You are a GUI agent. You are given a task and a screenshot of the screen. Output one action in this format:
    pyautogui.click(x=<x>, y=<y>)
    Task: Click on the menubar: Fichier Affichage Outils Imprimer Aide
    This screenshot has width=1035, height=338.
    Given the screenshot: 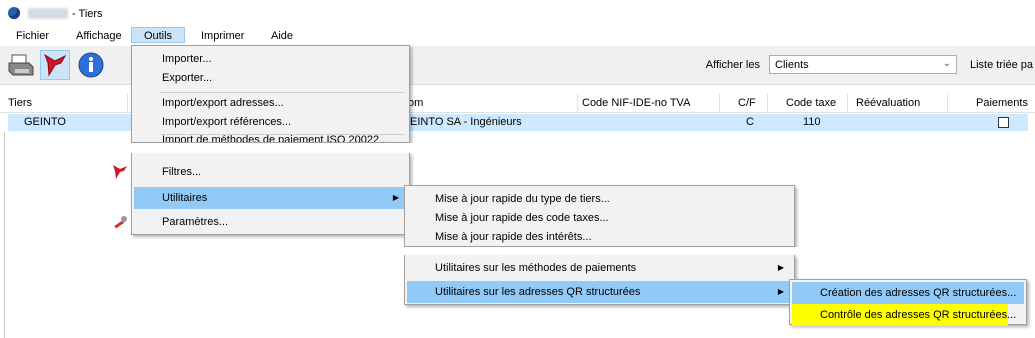 What is the action you would take?
    pyautogui.click(x=517, y=36)
    